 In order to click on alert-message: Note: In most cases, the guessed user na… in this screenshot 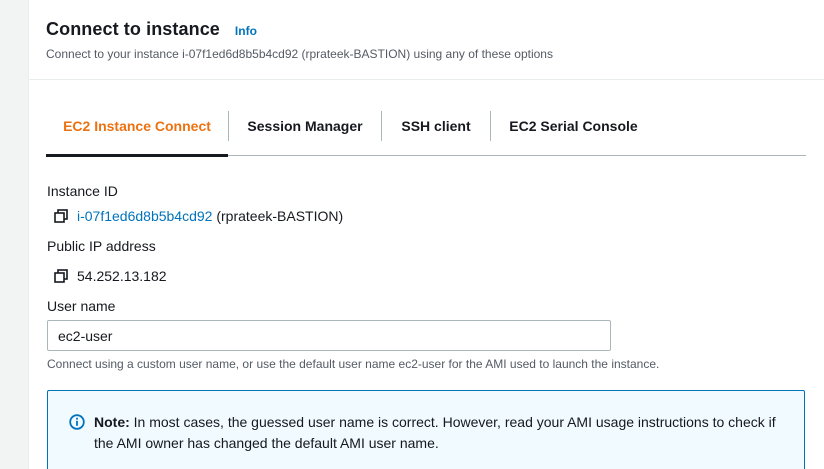, I will do `click(444, 433)`.